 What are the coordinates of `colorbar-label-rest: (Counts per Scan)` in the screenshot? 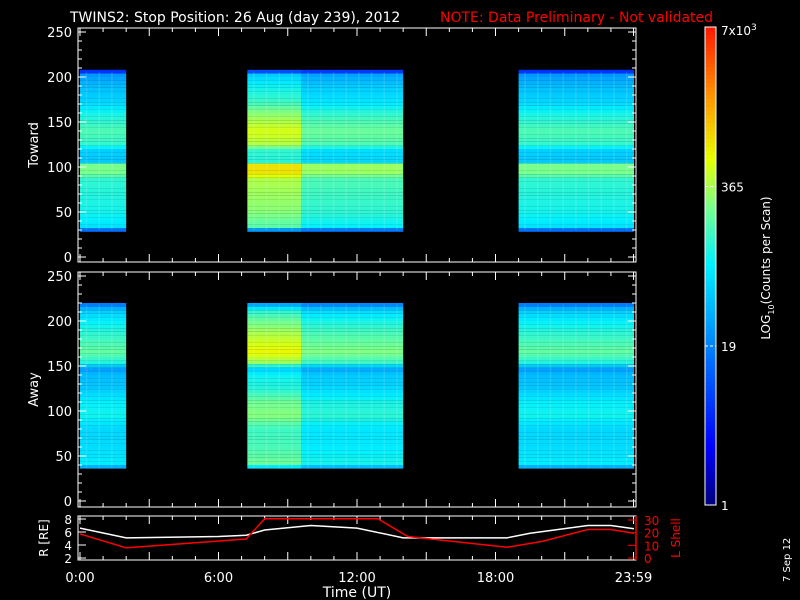 It's located at (766, 250).